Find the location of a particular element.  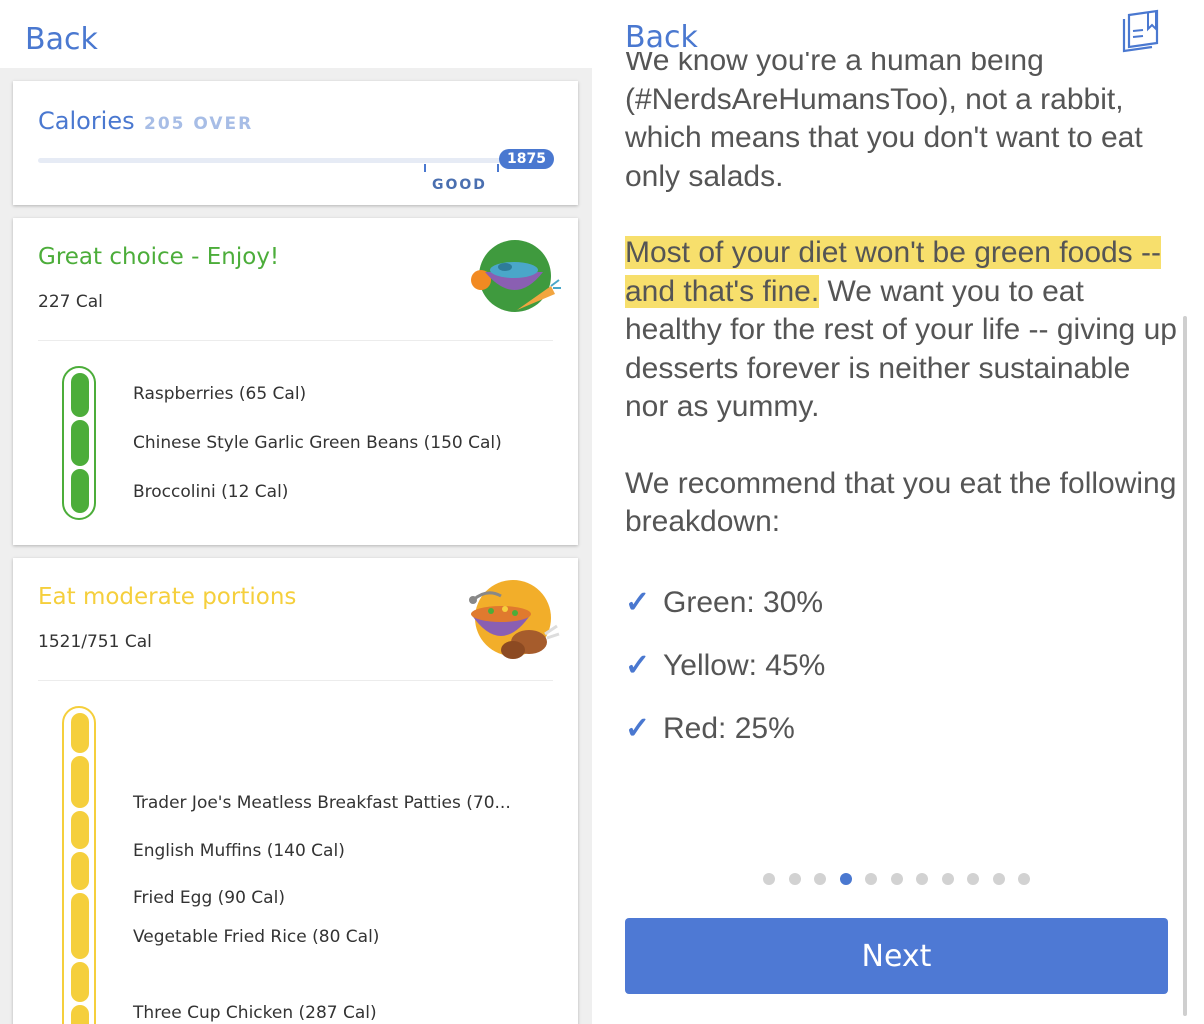

scrollbar is located at coordinates (1185, 666).